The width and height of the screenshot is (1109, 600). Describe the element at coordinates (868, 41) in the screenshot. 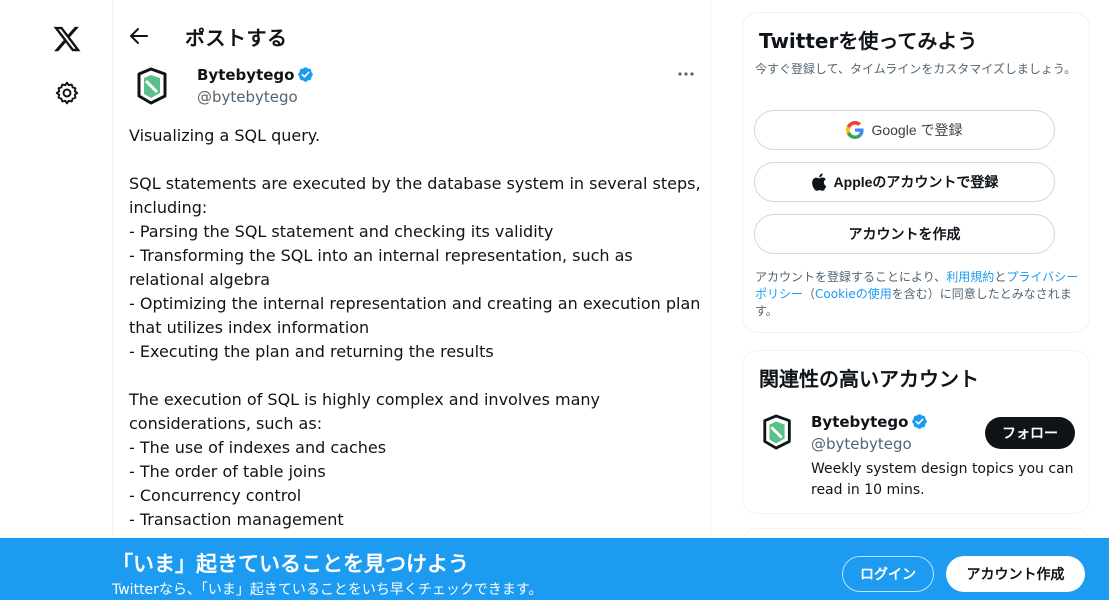

I see `signup-title: Twitterを使ってみよう` at that location.